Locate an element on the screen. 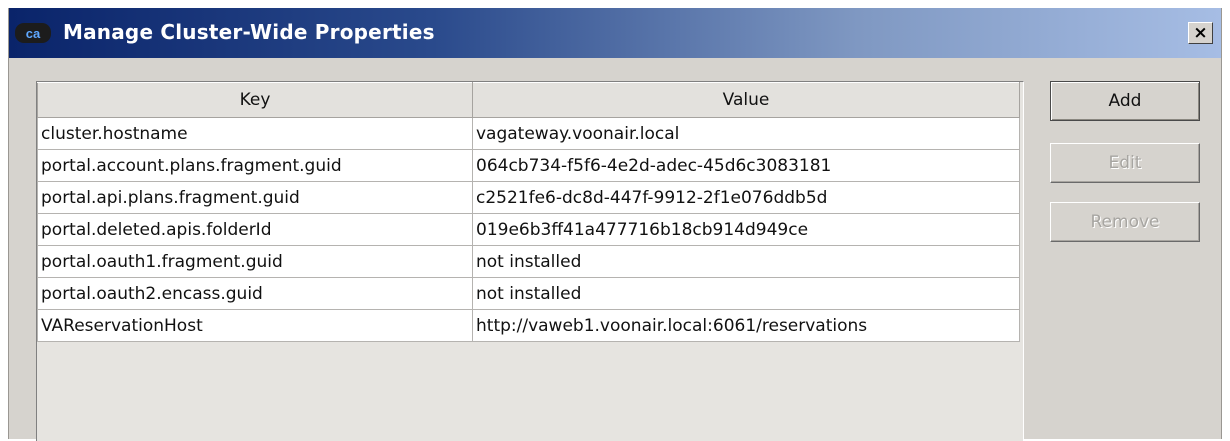 This screenshot has width=1230, height=441. column-header-key: Key is located at coordinates (255, 100).